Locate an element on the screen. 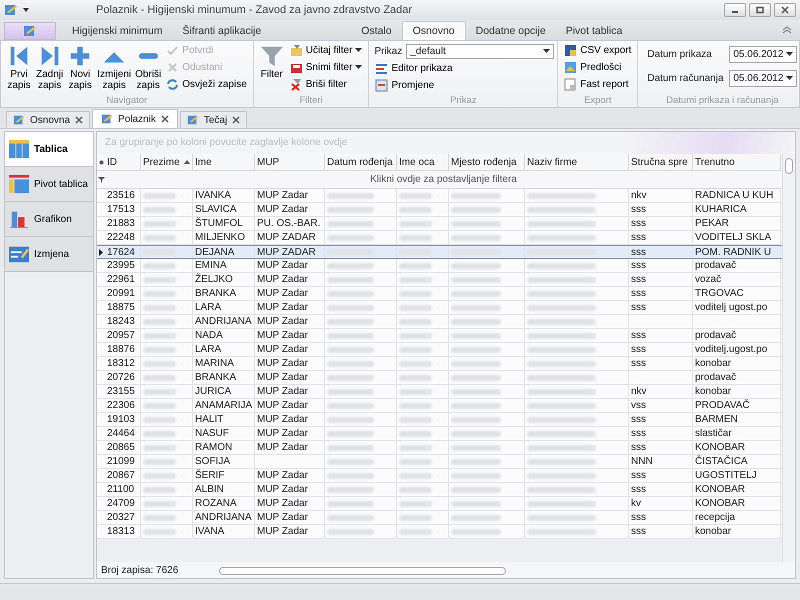  table-row: 18312 MARINA MUP Zadar sss konobar is located at coordinates (439, 364).